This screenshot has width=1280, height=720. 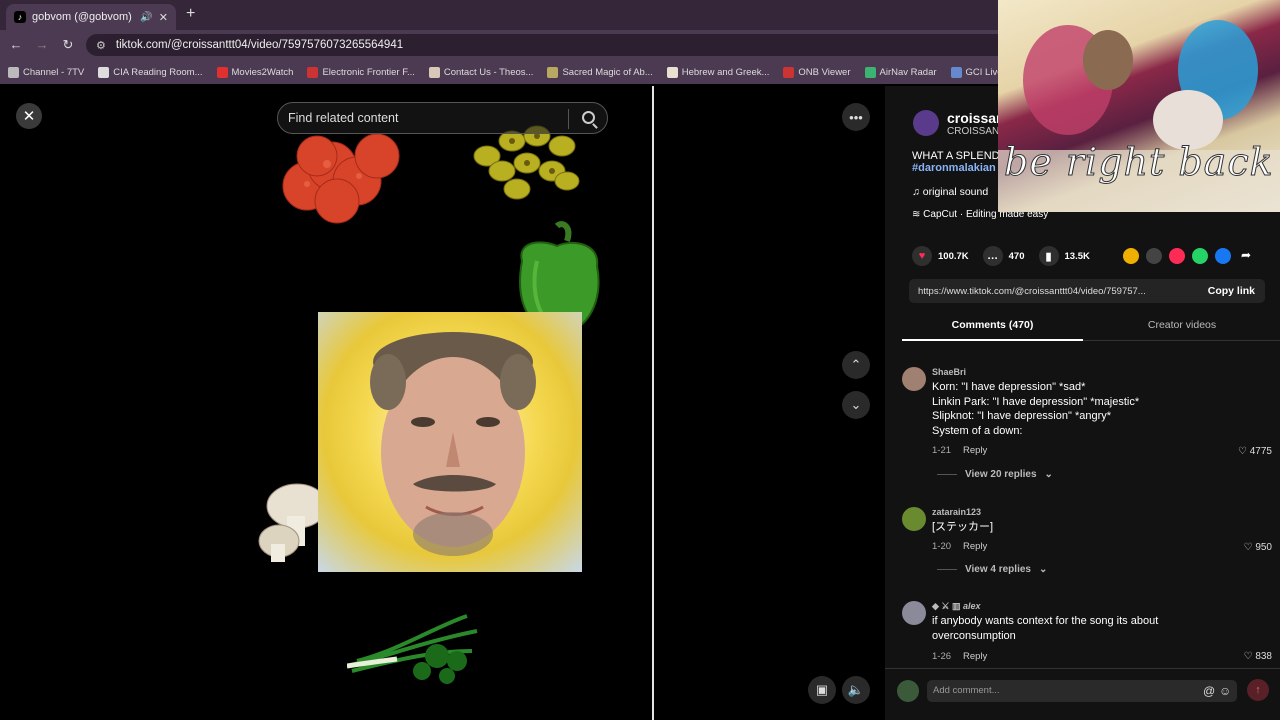 I want to click on comment-meta: 1-21 Reply, so click(x=959, y=450).